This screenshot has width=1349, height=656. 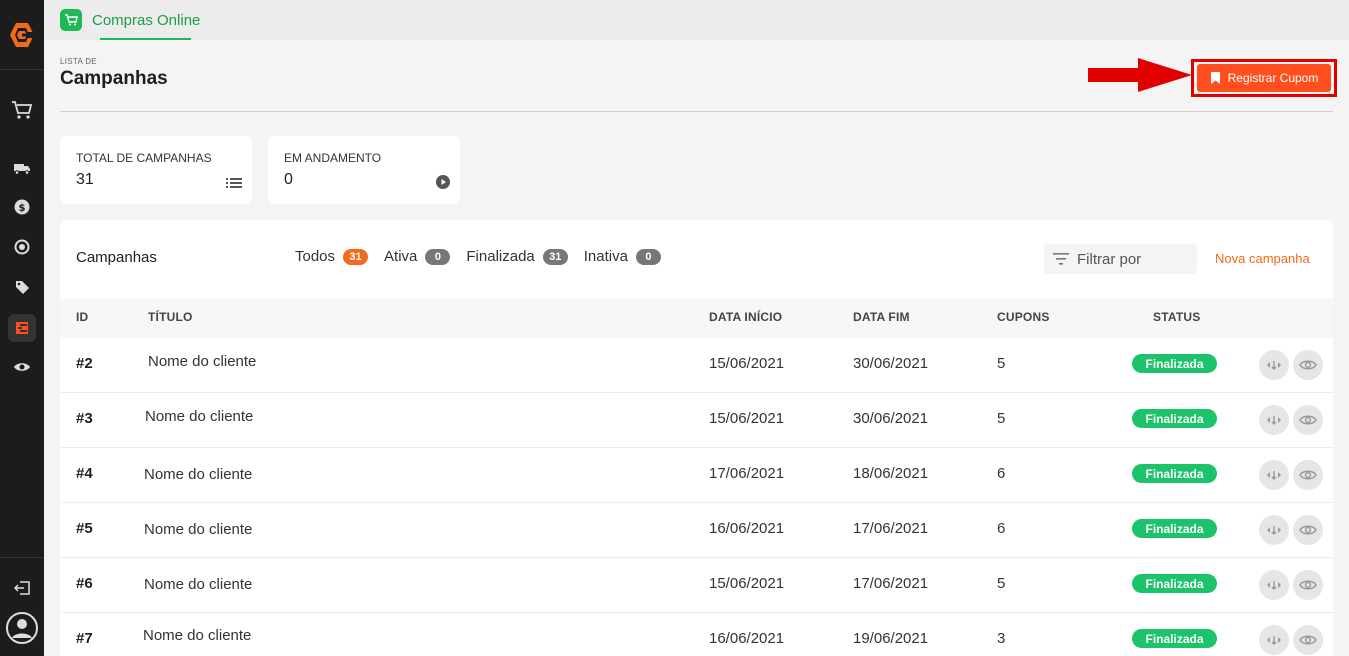 I want to click on truck-icon, so click(x=22, y=169).